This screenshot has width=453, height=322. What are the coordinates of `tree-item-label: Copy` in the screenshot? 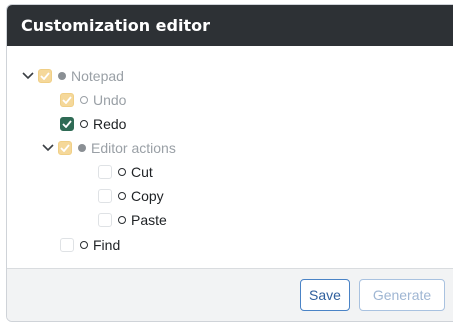 It's located at (147, 196).